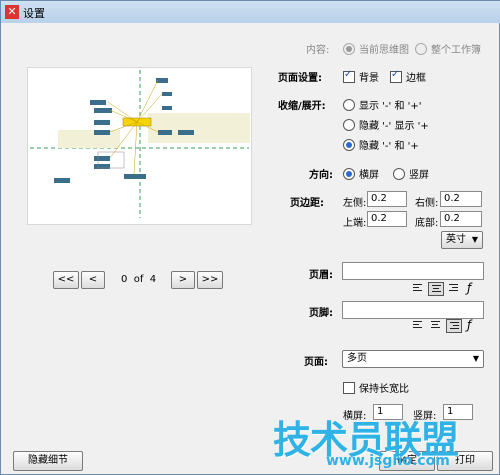 The height and width of the screenshot is (475, 500). Describe the element at coordinates (12, 12) in the screenshot. I see `app-logo-icon: ✕` at that location.